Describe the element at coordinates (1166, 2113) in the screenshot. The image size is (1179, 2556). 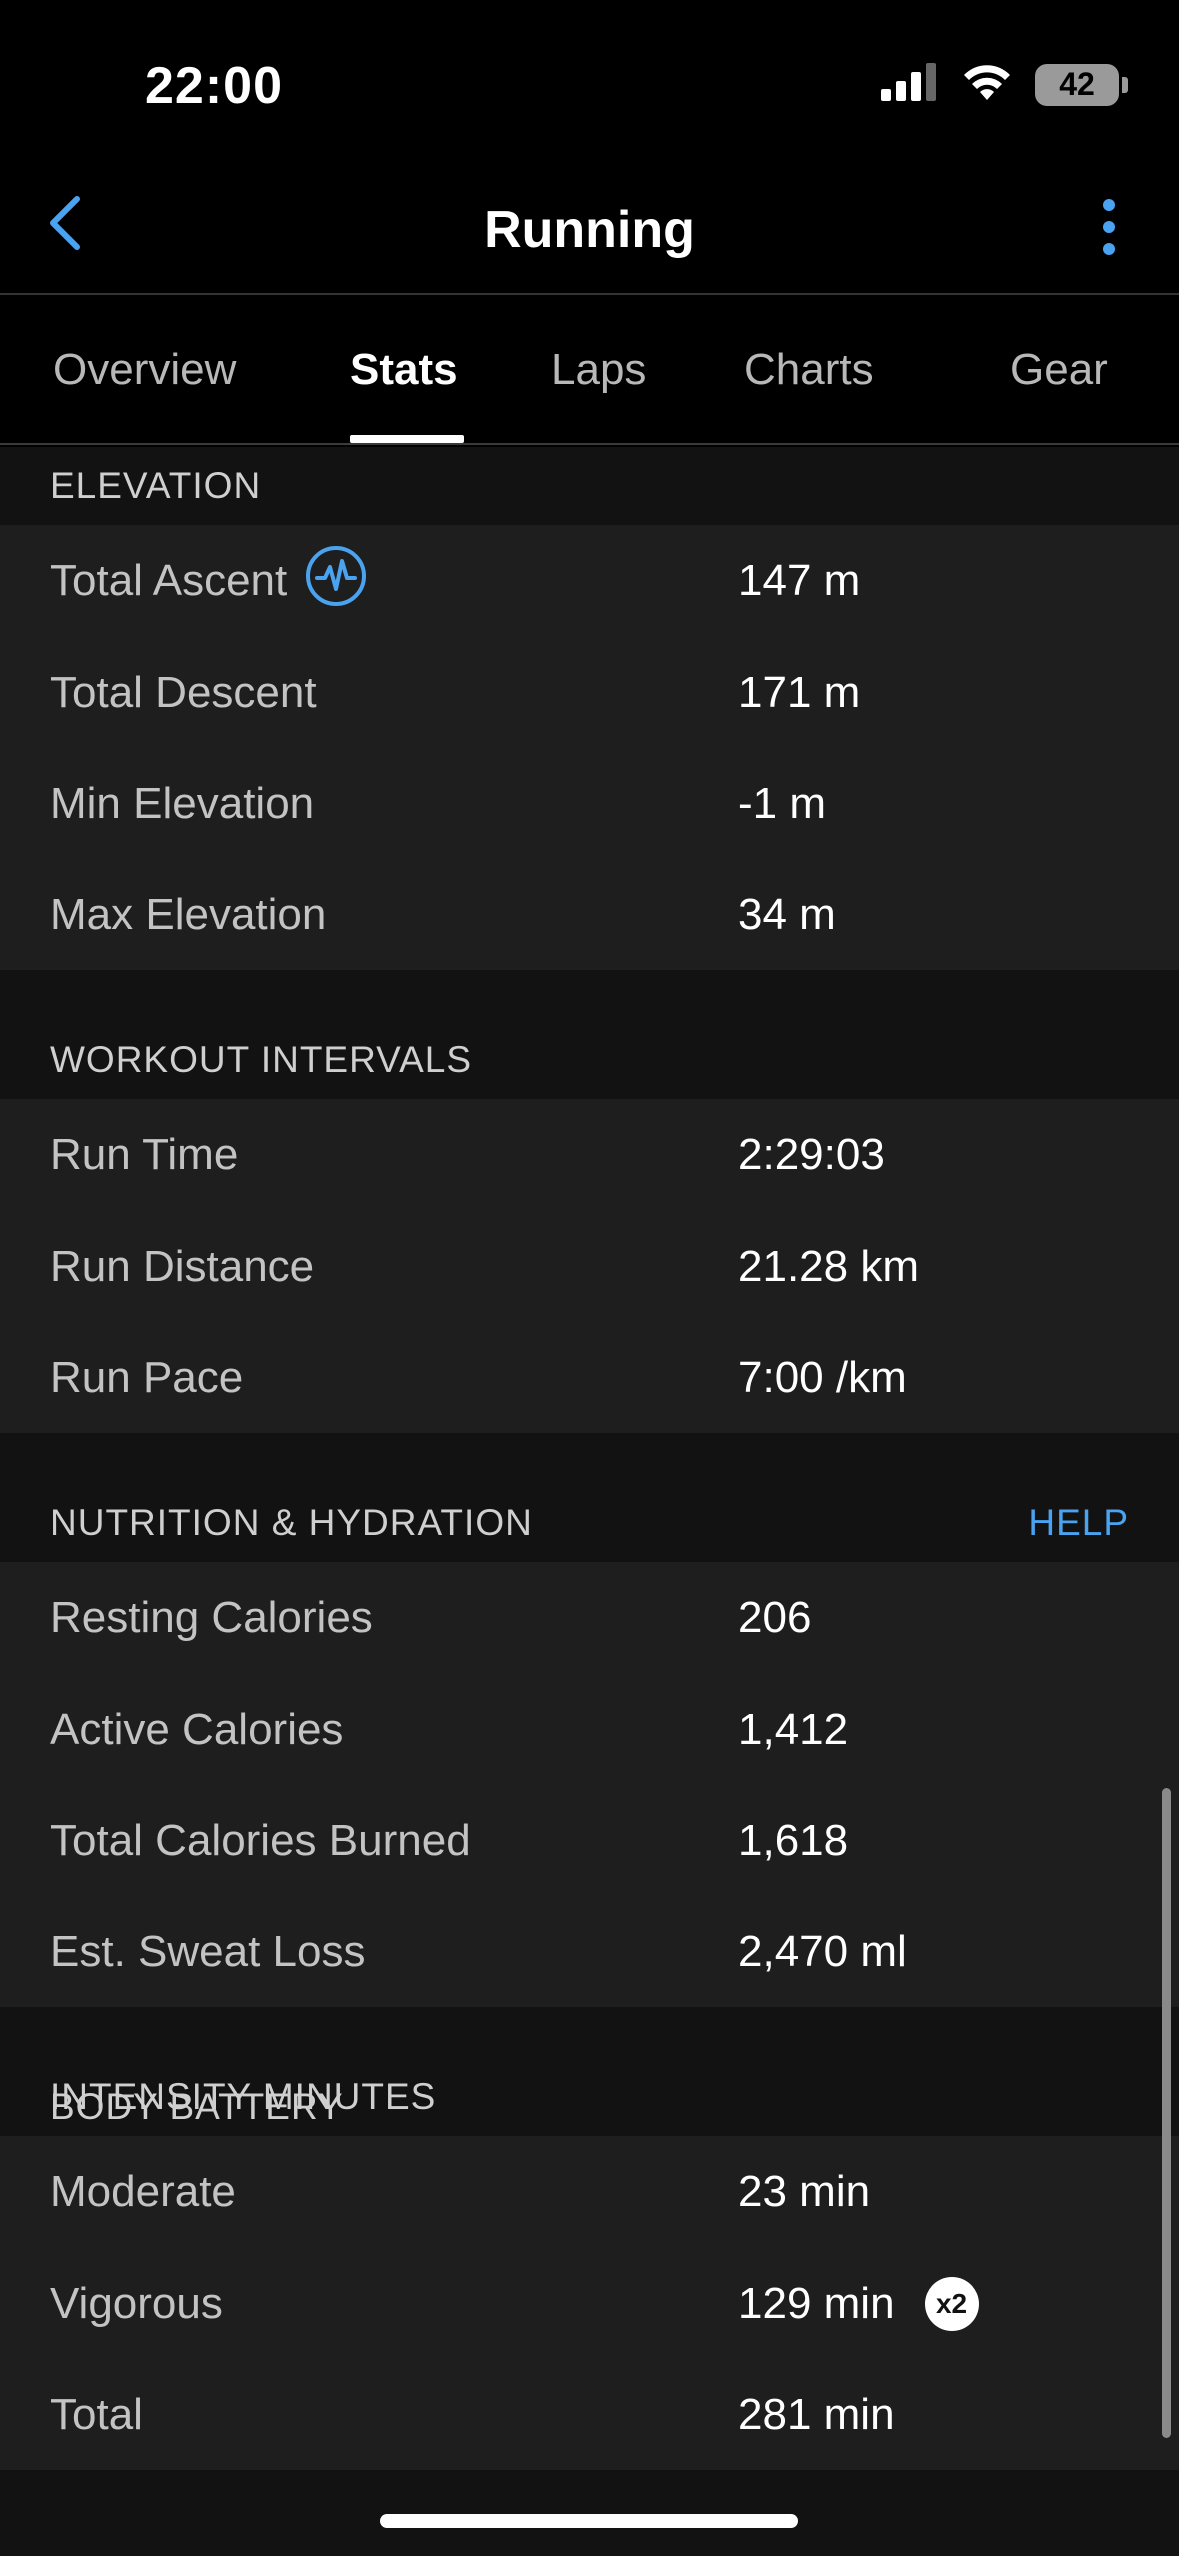
I see `scrollbar` at that location.